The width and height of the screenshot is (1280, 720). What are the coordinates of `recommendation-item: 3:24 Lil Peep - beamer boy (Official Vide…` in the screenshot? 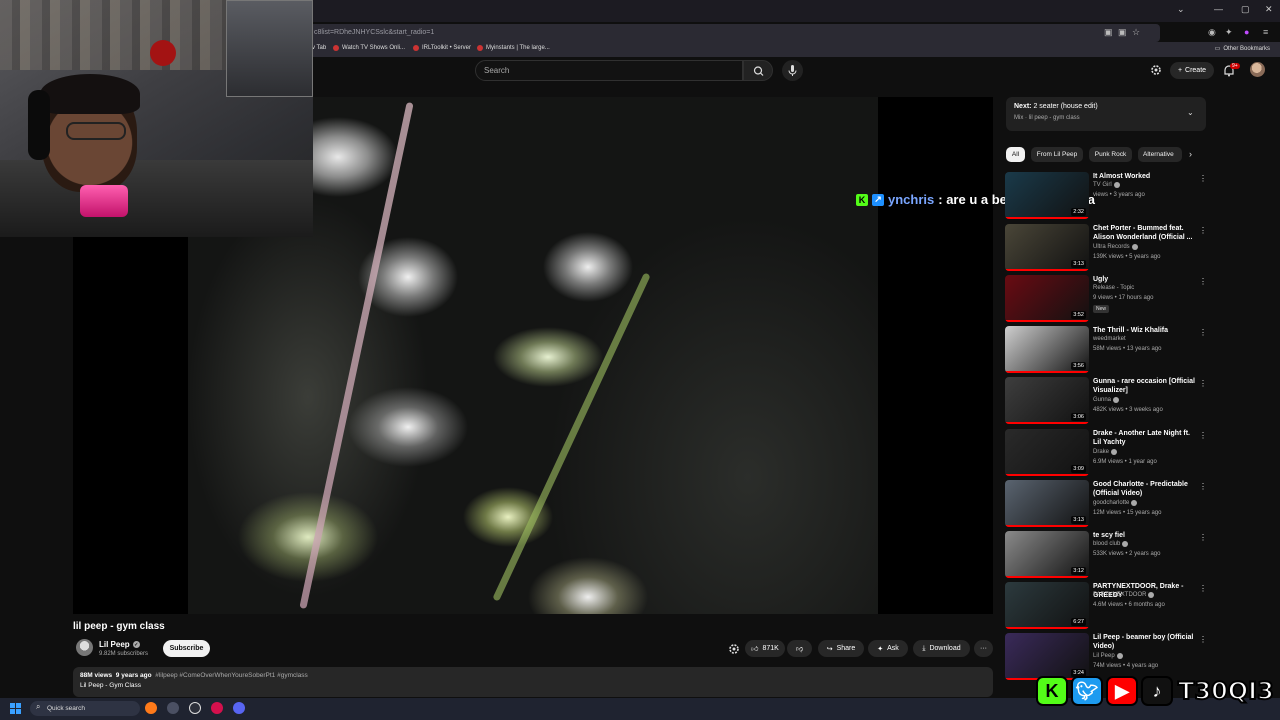 It's located at (1110, 657).